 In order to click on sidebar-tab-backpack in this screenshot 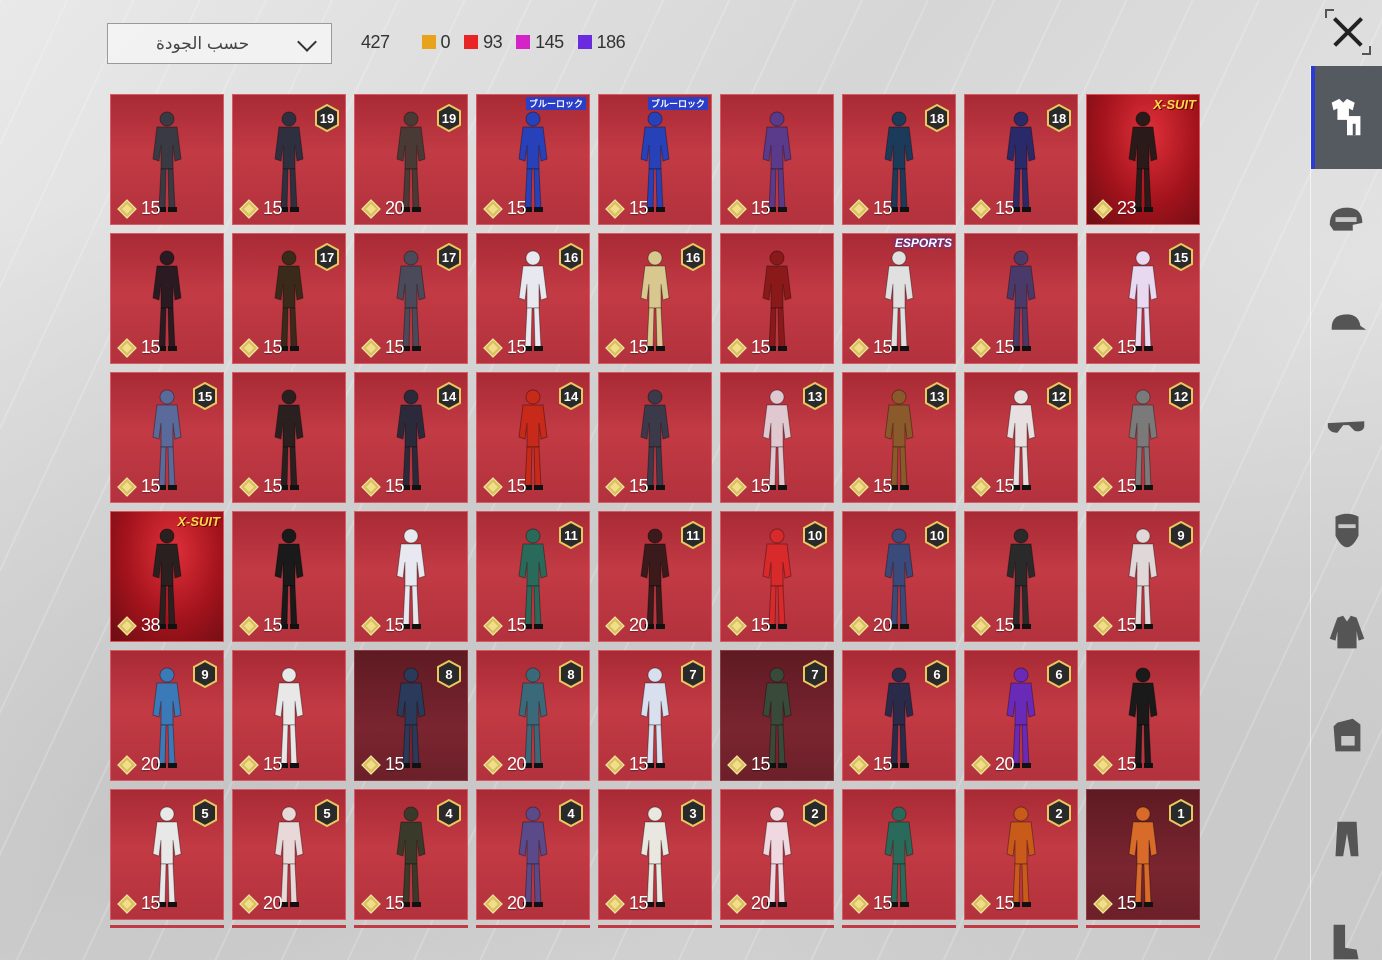, I will do `click(1346, 735)`.